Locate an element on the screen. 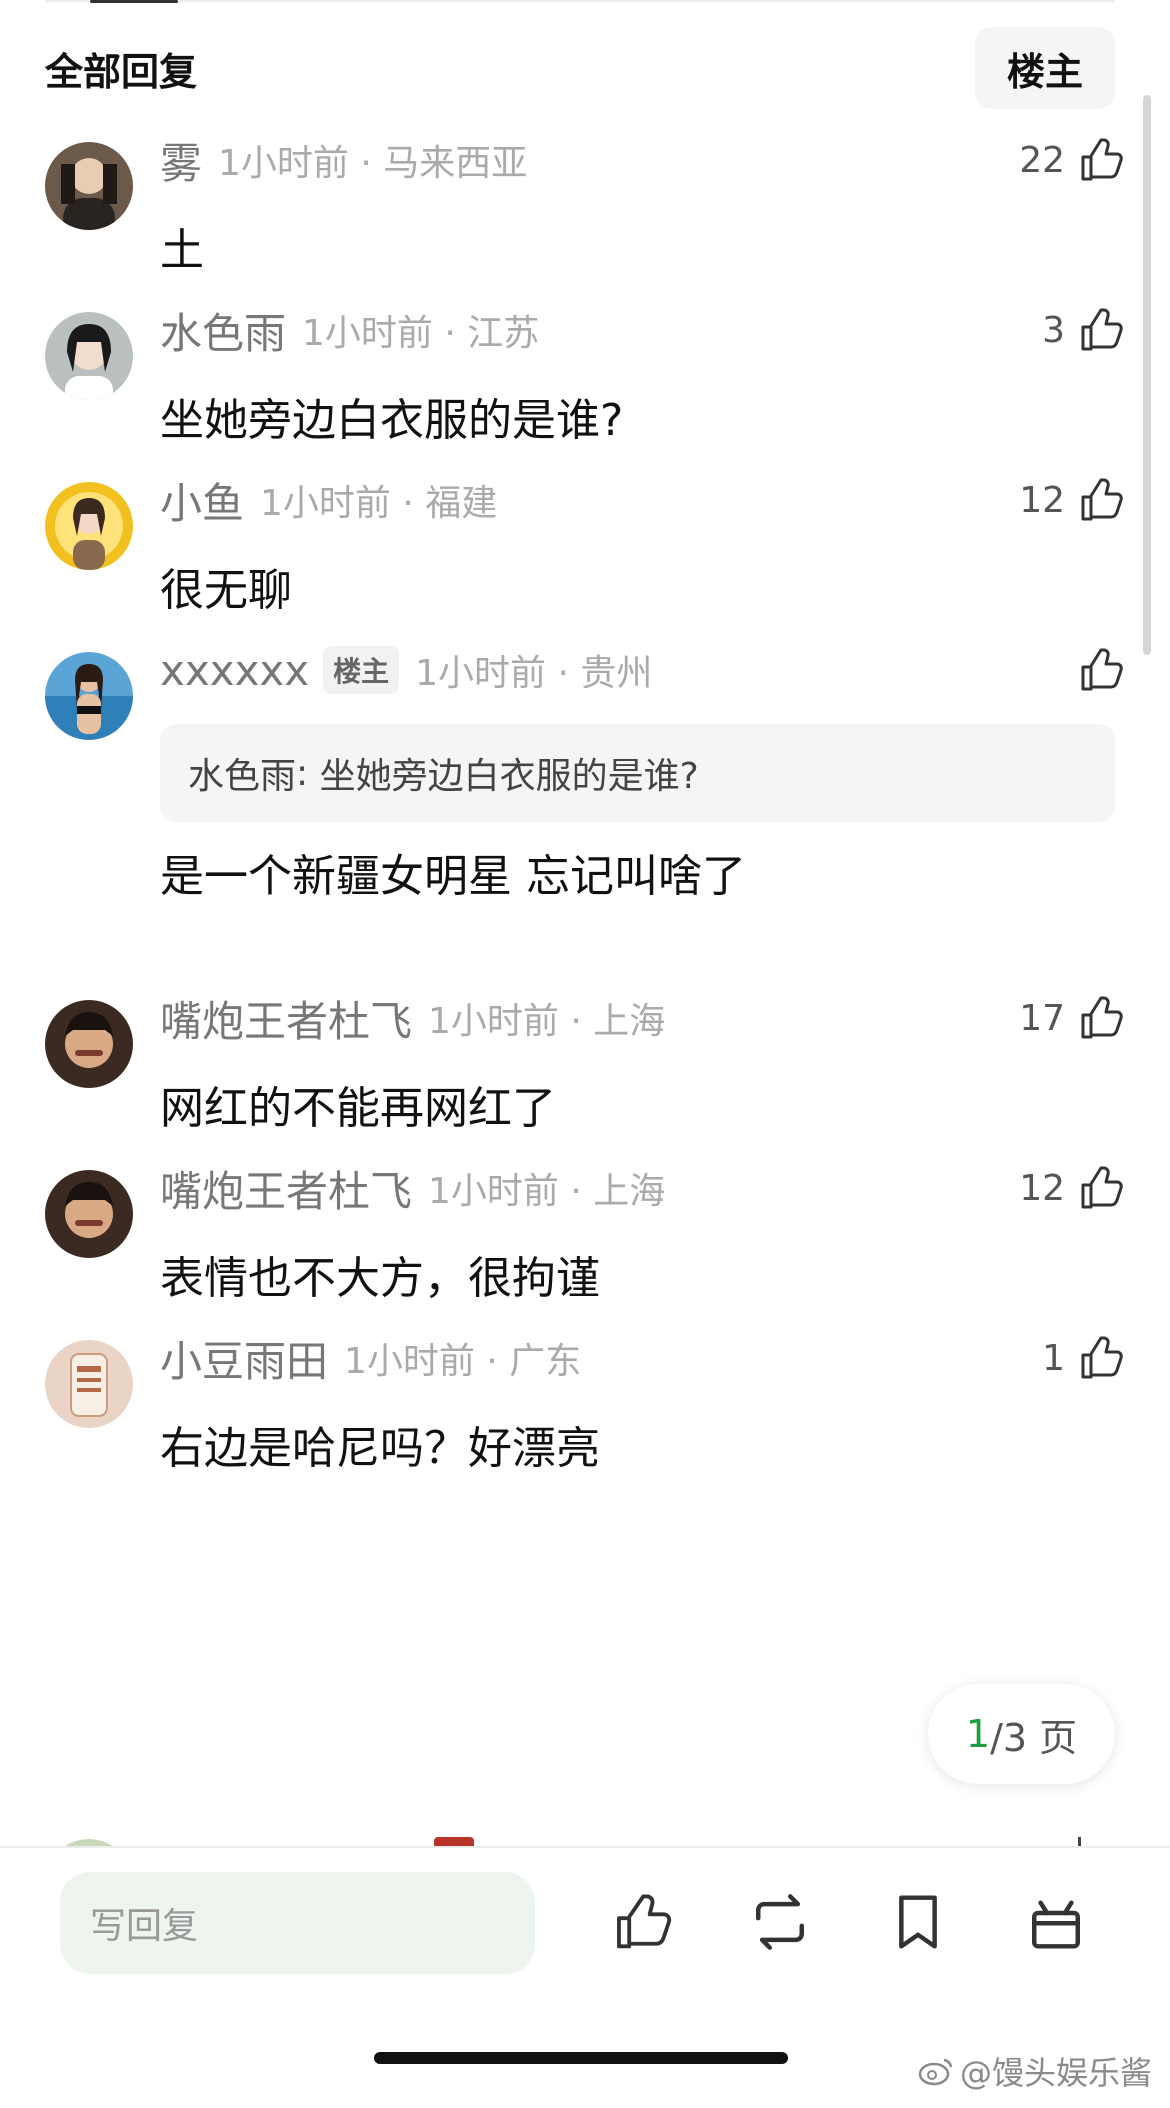 This screenshot has width=1170, height=2108. comment-text: 很无聊 is located at coordinates (226, 586).